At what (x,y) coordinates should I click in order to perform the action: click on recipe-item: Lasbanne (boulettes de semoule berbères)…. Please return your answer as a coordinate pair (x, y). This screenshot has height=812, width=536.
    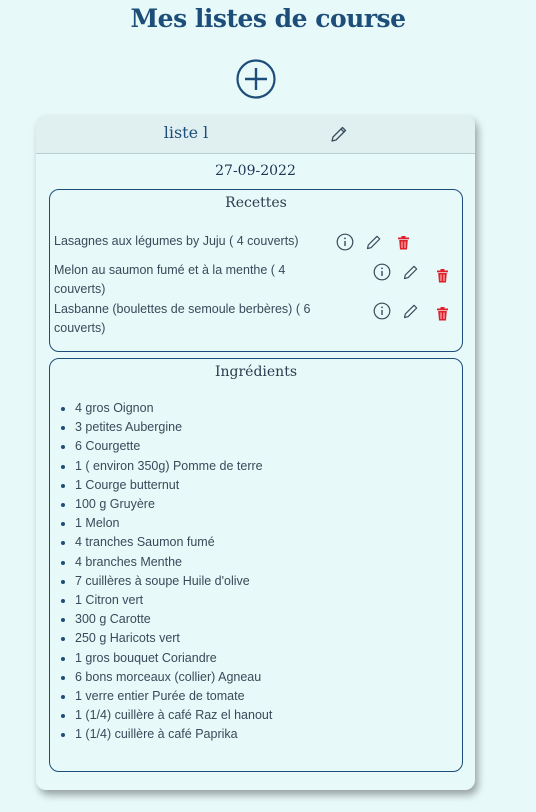
    Looking at the image, I should click on (182, 319).